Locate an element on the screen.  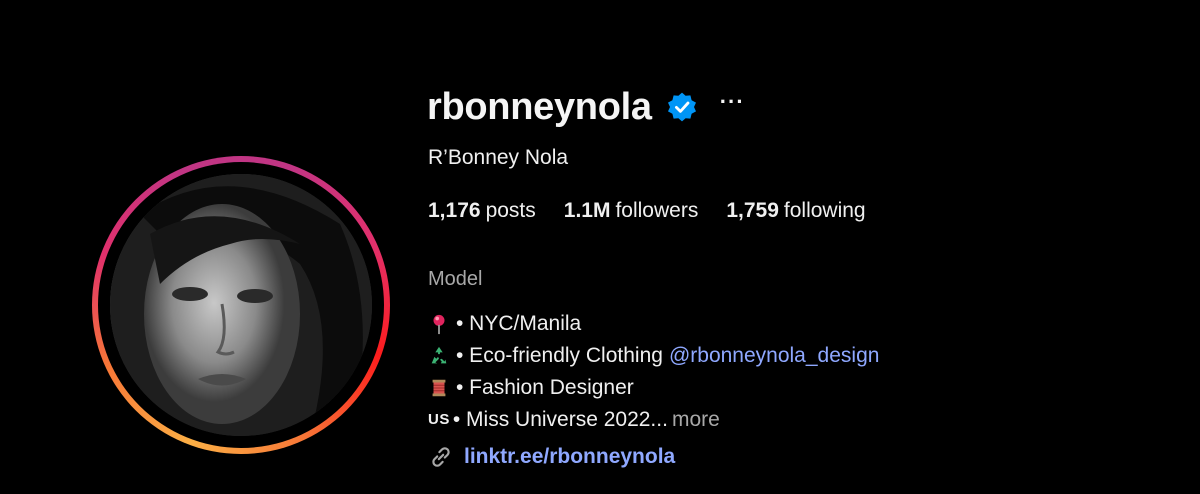
following-stat: 1,759 following is located at coordinates (795, 211).